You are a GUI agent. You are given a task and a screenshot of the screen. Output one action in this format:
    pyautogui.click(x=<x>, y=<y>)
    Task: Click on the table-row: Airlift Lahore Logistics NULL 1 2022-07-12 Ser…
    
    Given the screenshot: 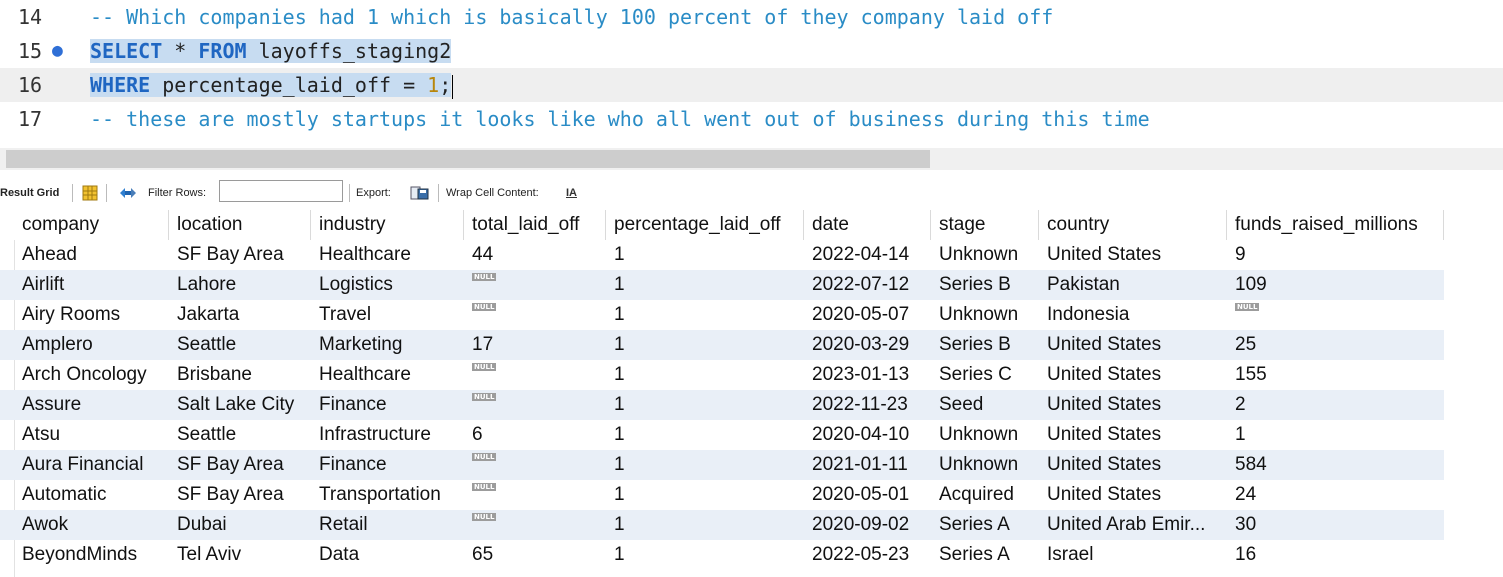 What is the action you would take?
    pyautogui.click(x=722, y=285)
    